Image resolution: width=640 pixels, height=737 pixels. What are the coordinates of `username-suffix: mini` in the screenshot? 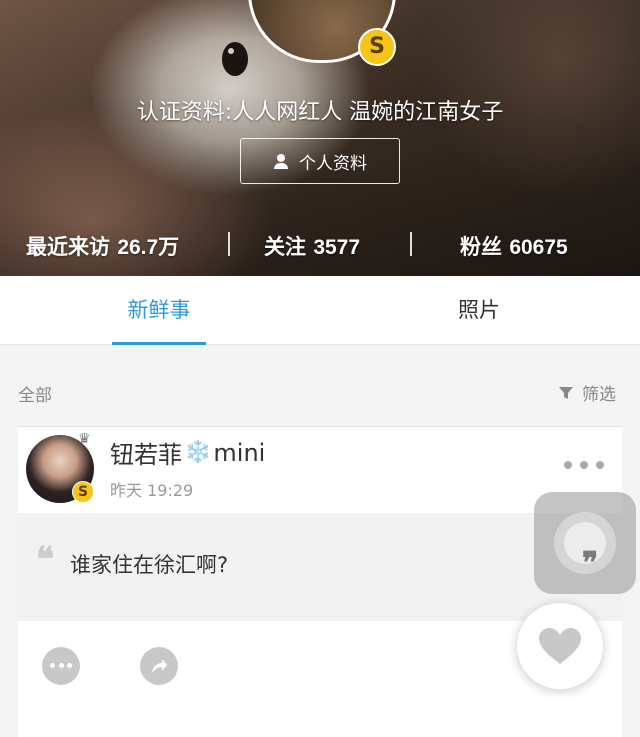 It's located at (239, 452).